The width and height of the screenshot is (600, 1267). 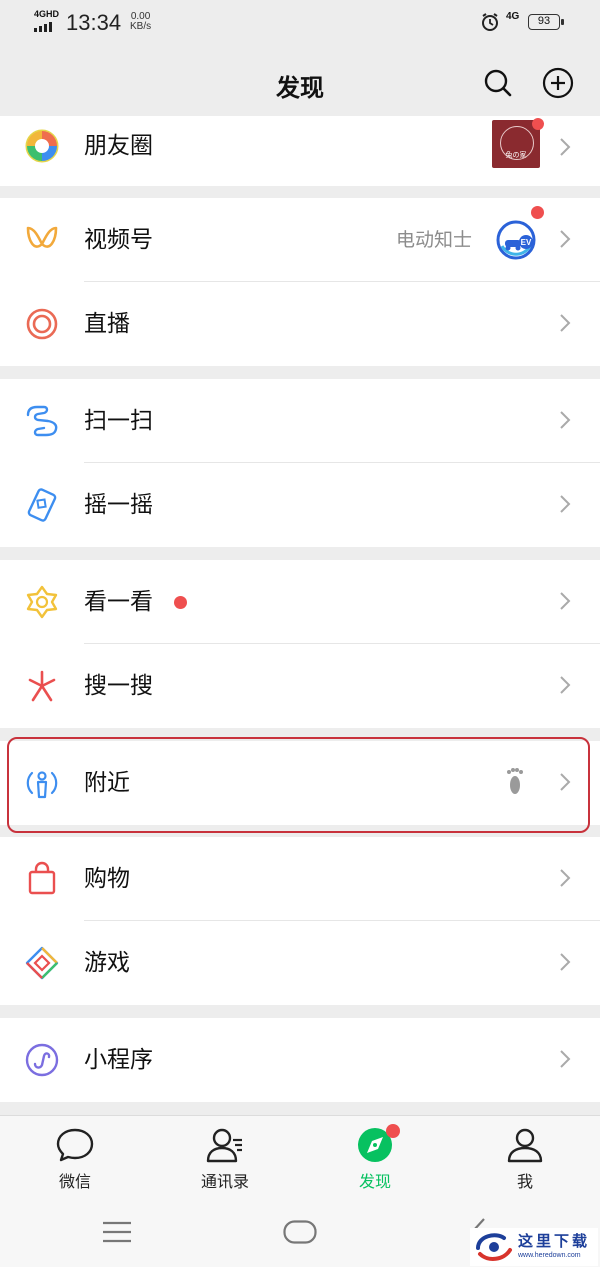 What do you see at coordinates (300, 240) in the screenshot?
I see `row-channels: 视频号 电动知士 EV` at bounding box center [300, 240].